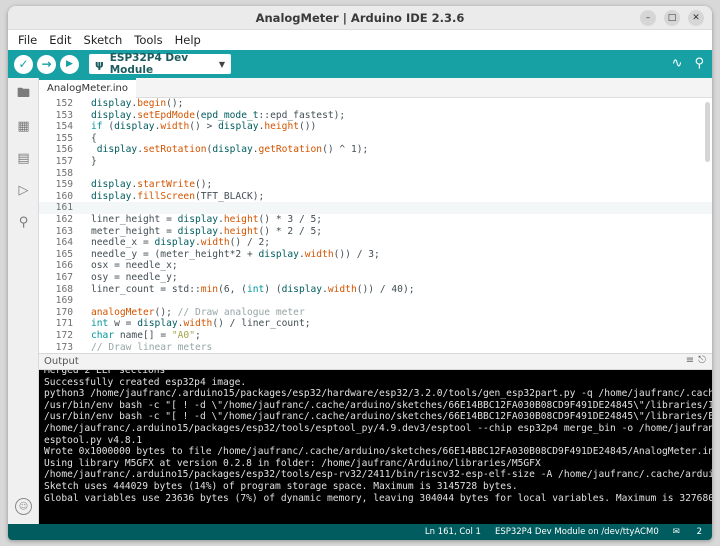  Describe the element at coordinates (672, 18) in the screenshot. I see `maximize-icon: □` at that location.